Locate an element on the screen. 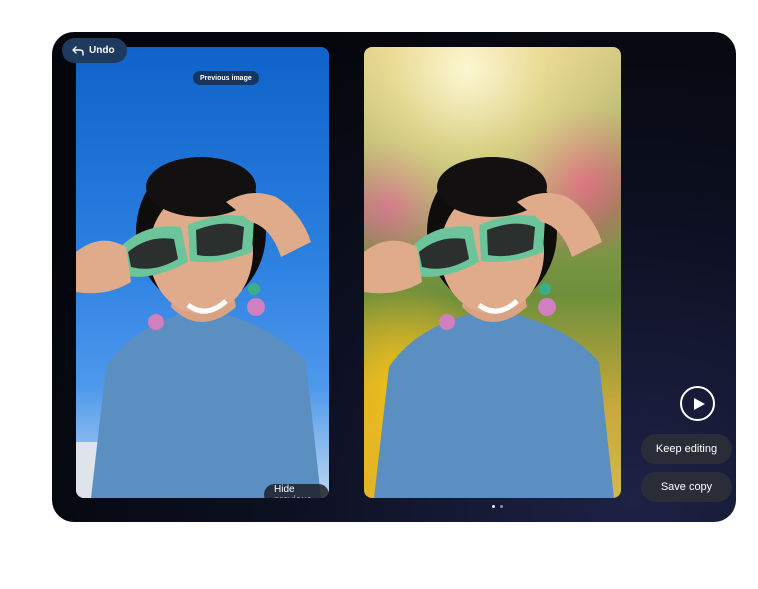 The height and width of the screenshot is (589, 758). page-indicator is located at coordinates (497, 506).